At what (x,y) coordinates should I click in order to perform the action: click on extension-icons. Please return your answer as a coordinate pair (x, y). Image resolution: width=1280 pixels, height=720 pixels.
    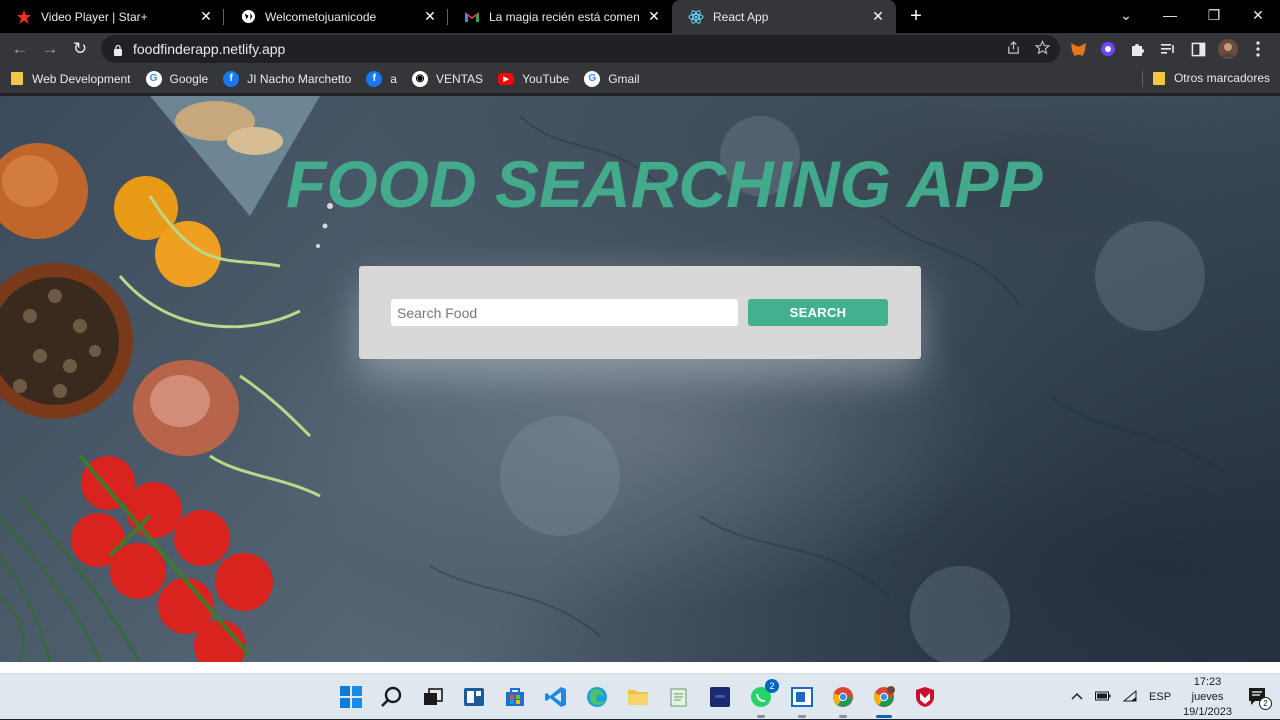
    Looking at the image, I should click on (1168, 49).